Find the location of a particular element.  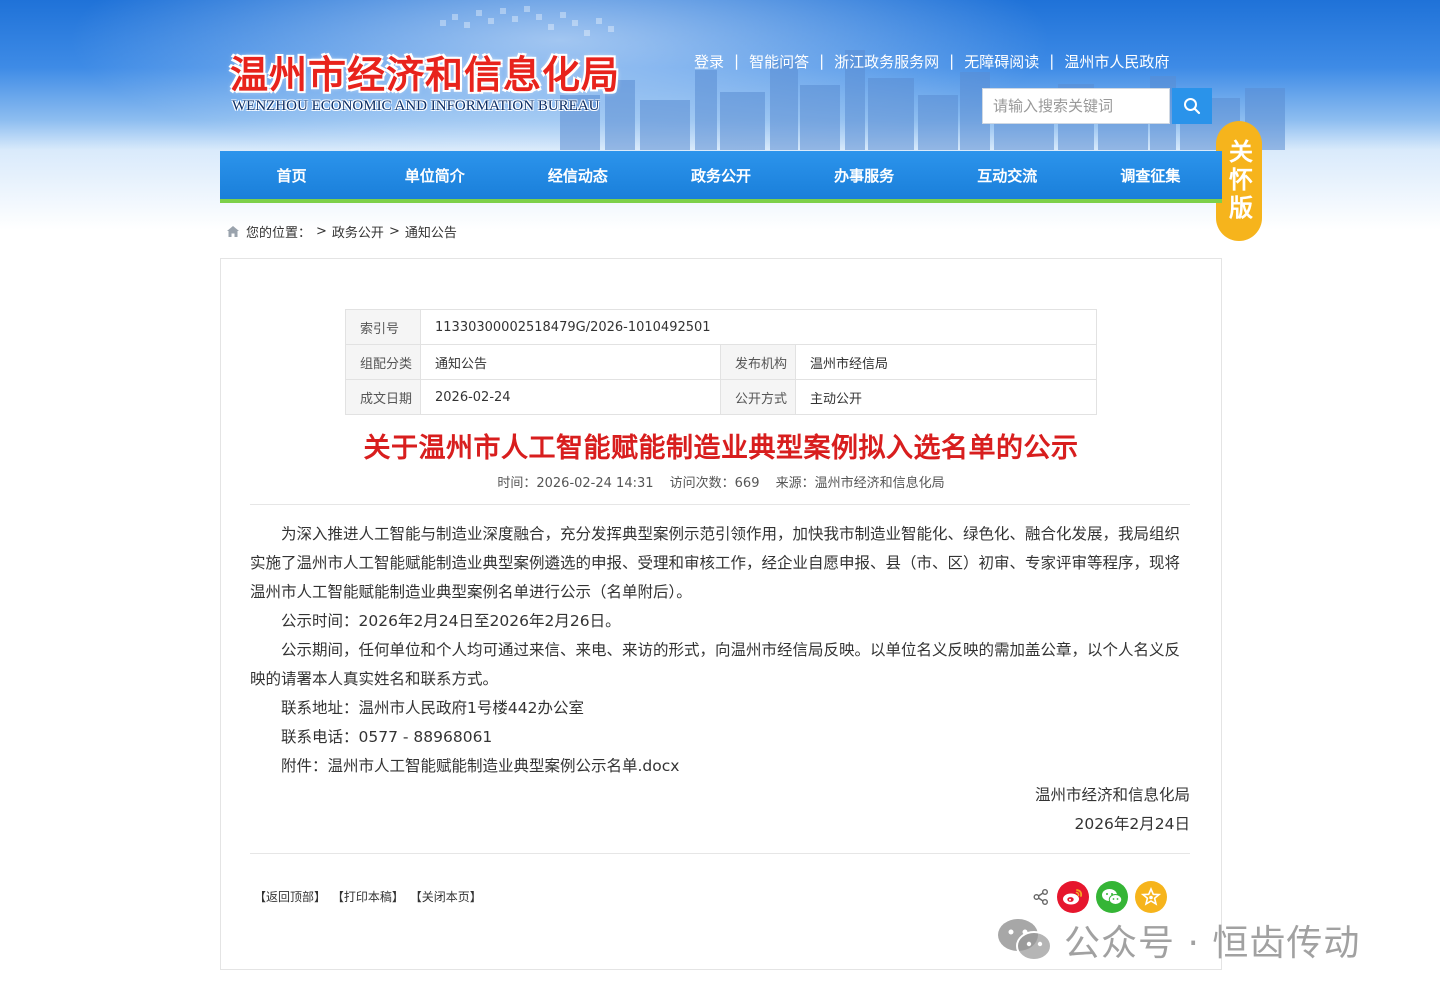

watermark: 公众号 · 恒齿传动 is located at coordinates (1178, 940).